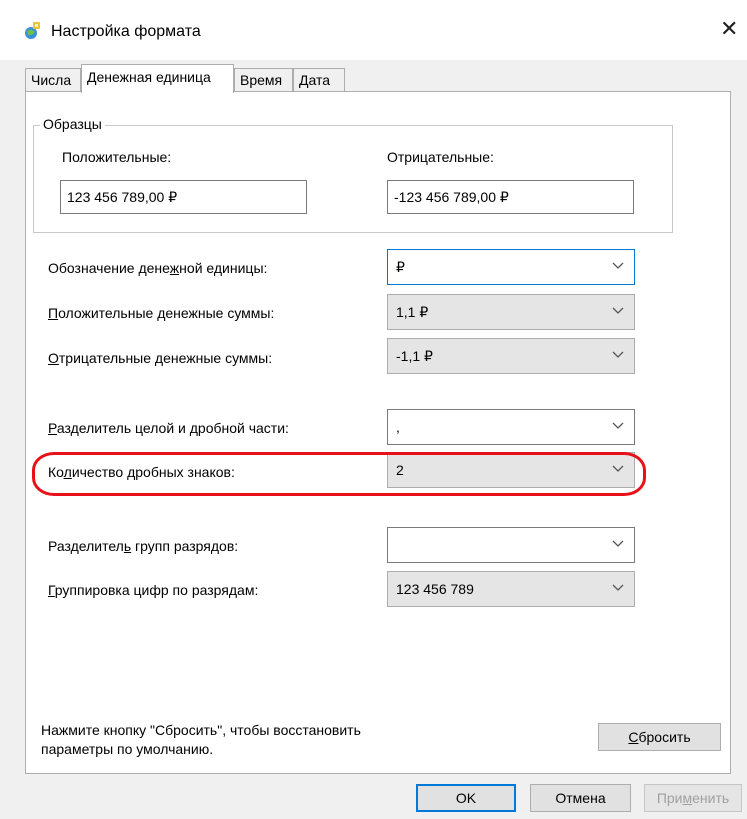 This screenshot has height=819, width=747. Describe the element at coordinates (158, 268) in the screenshot. I see `currency-symbol-label: Обозначение денежной единицы:` at that location.